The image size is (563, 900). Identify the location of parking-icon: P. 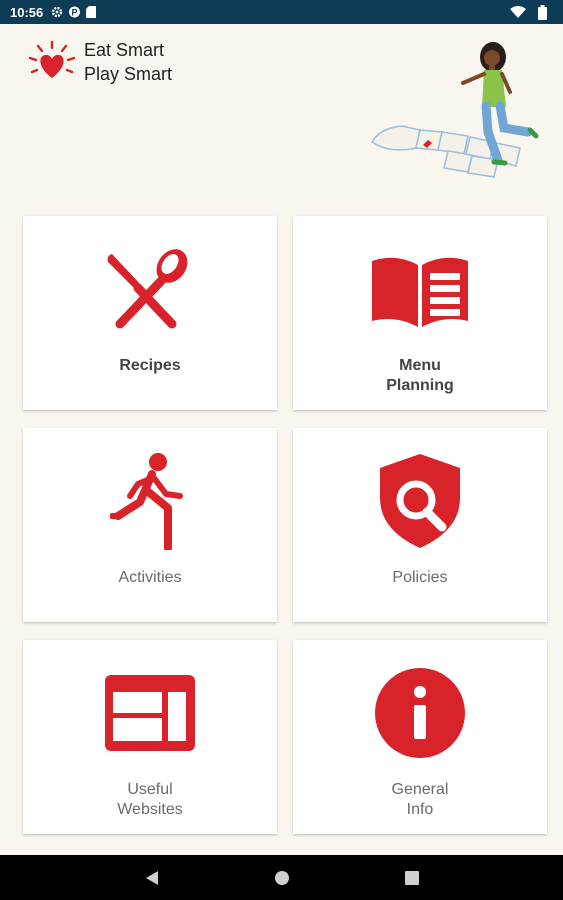
(75, 12).